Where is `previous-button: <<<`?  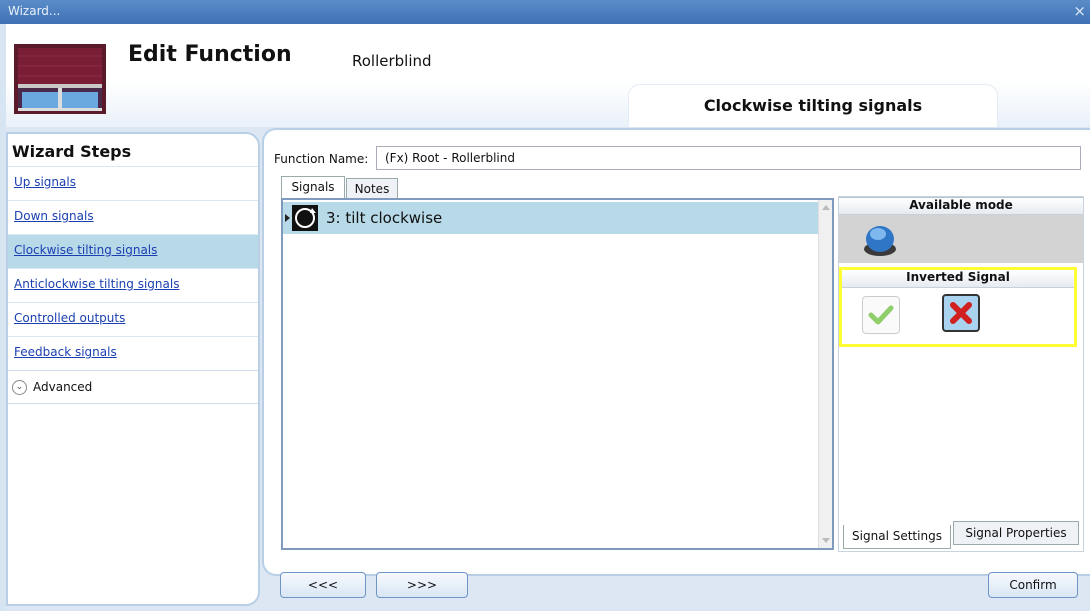 previous-button: <<< is located at coordinates (323, 585).